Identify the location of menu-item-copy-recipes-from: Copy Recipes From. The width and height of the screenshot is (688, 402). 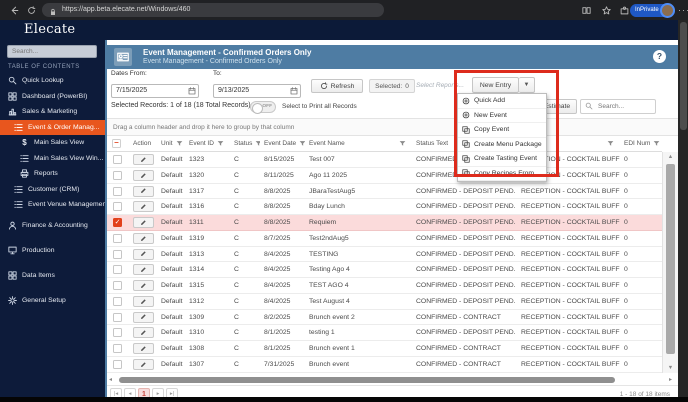
(502, 173).